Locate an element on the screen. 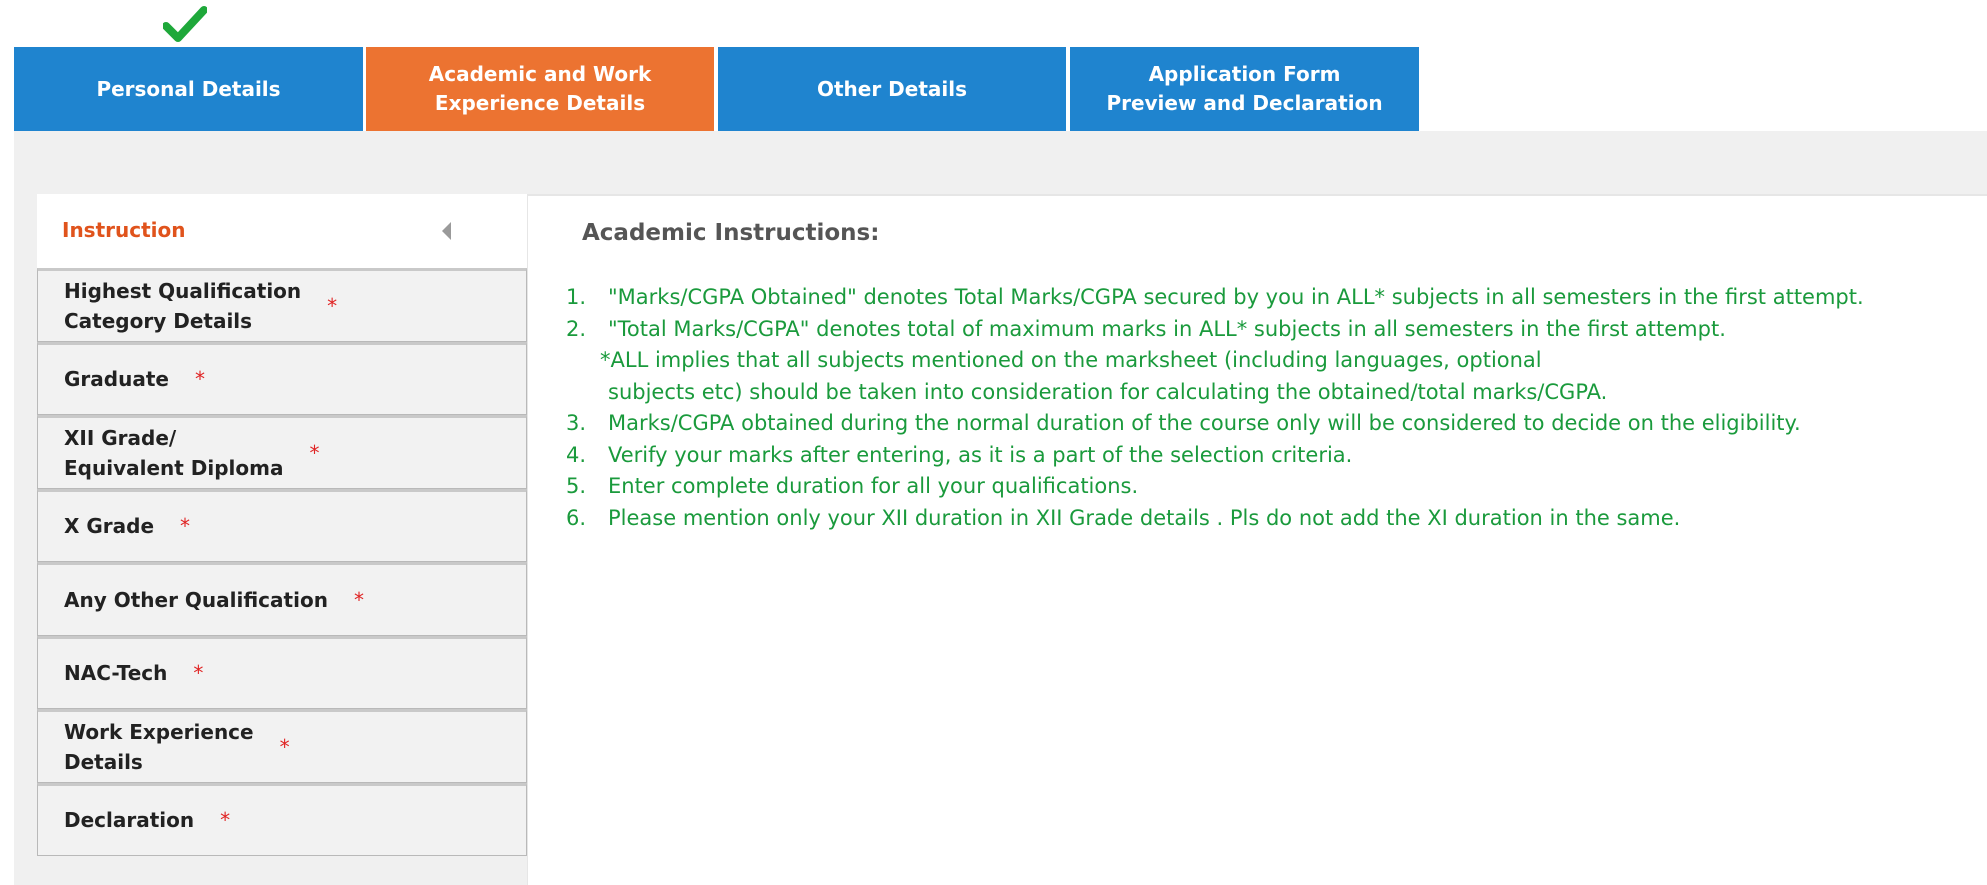 This screenshot has width=1987, height=885. tab-preview-declaration: Application Form Preview and Declaration is located at coordinates (1244, 89).